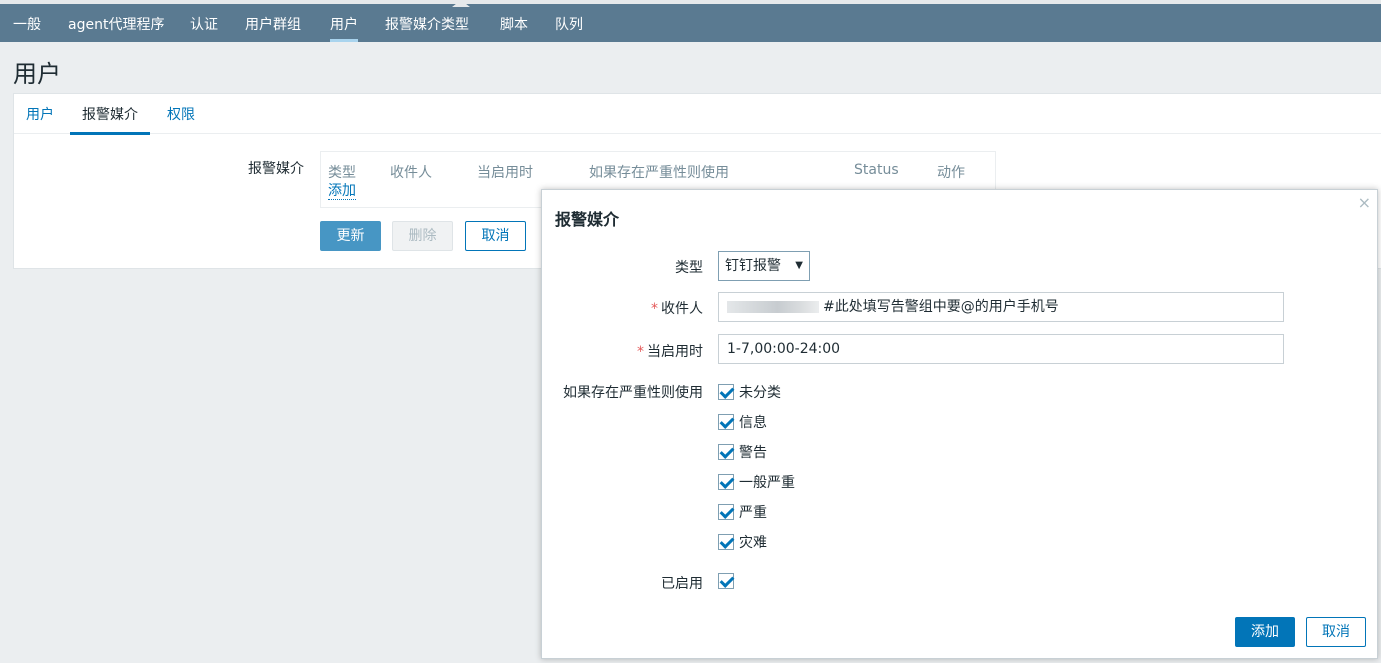 The image size is (1381, 663). I want to click on column-header-type: 类型, so click(342, 173).